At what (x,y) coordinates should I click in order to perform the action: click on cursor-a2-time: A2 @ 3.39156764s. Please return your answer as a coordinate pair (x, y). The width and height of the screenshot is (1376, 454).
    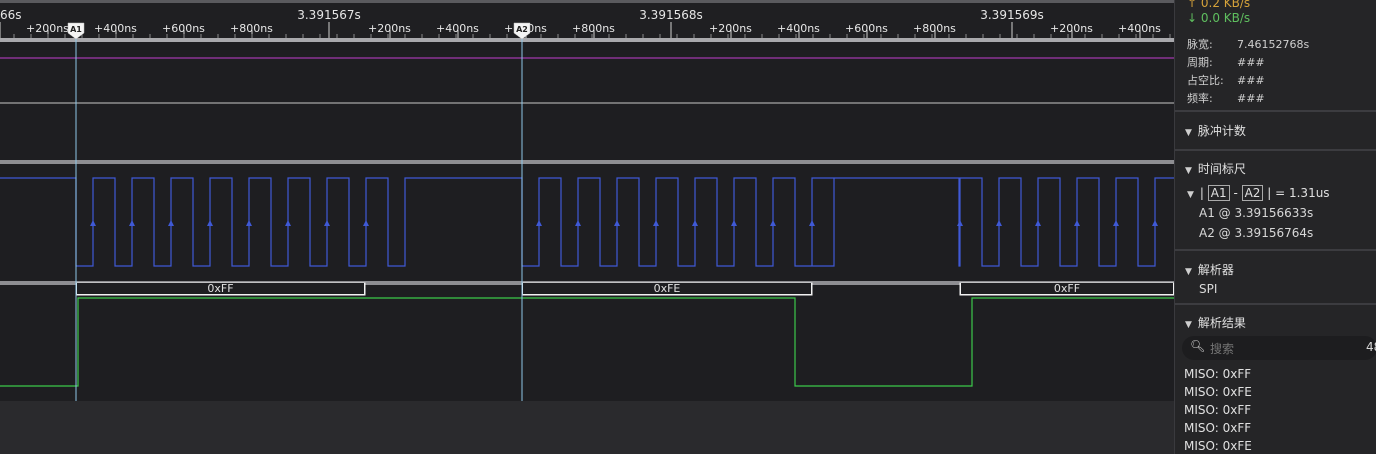
    Looking at the image, I should click on (1256, 233).